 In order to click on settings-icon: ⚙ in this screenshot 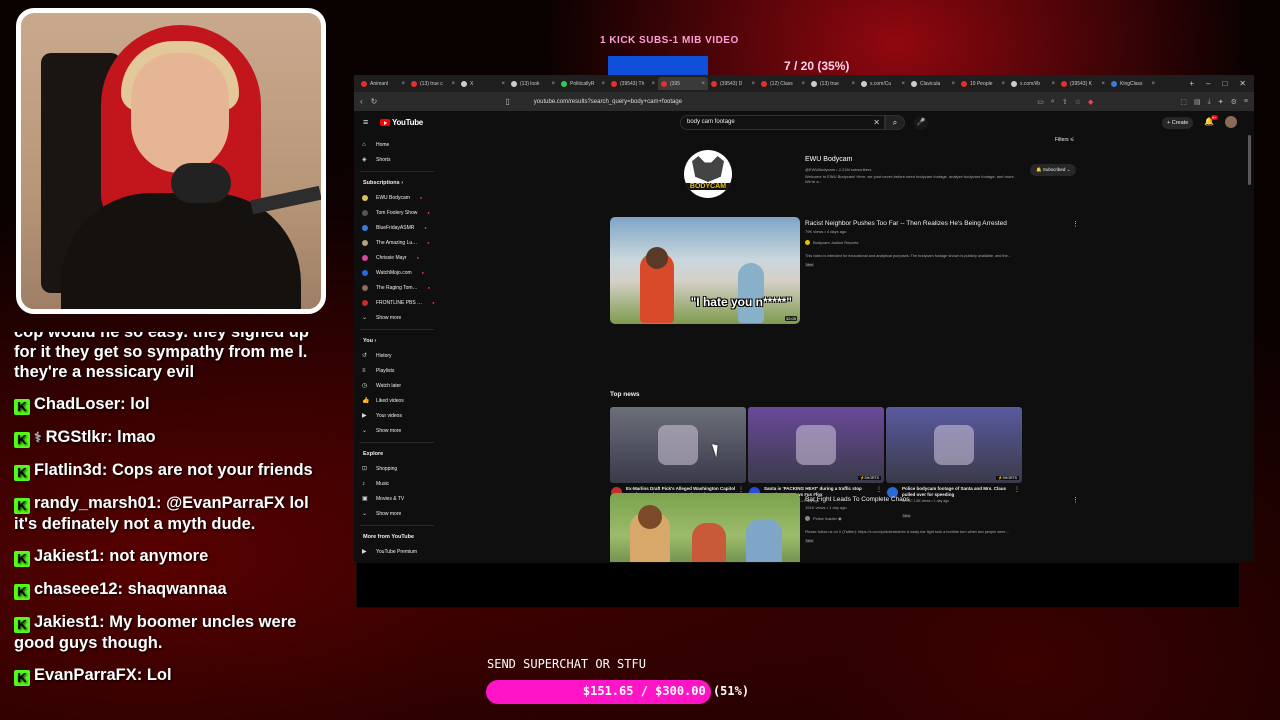, I will do `click(1234, 102)`.